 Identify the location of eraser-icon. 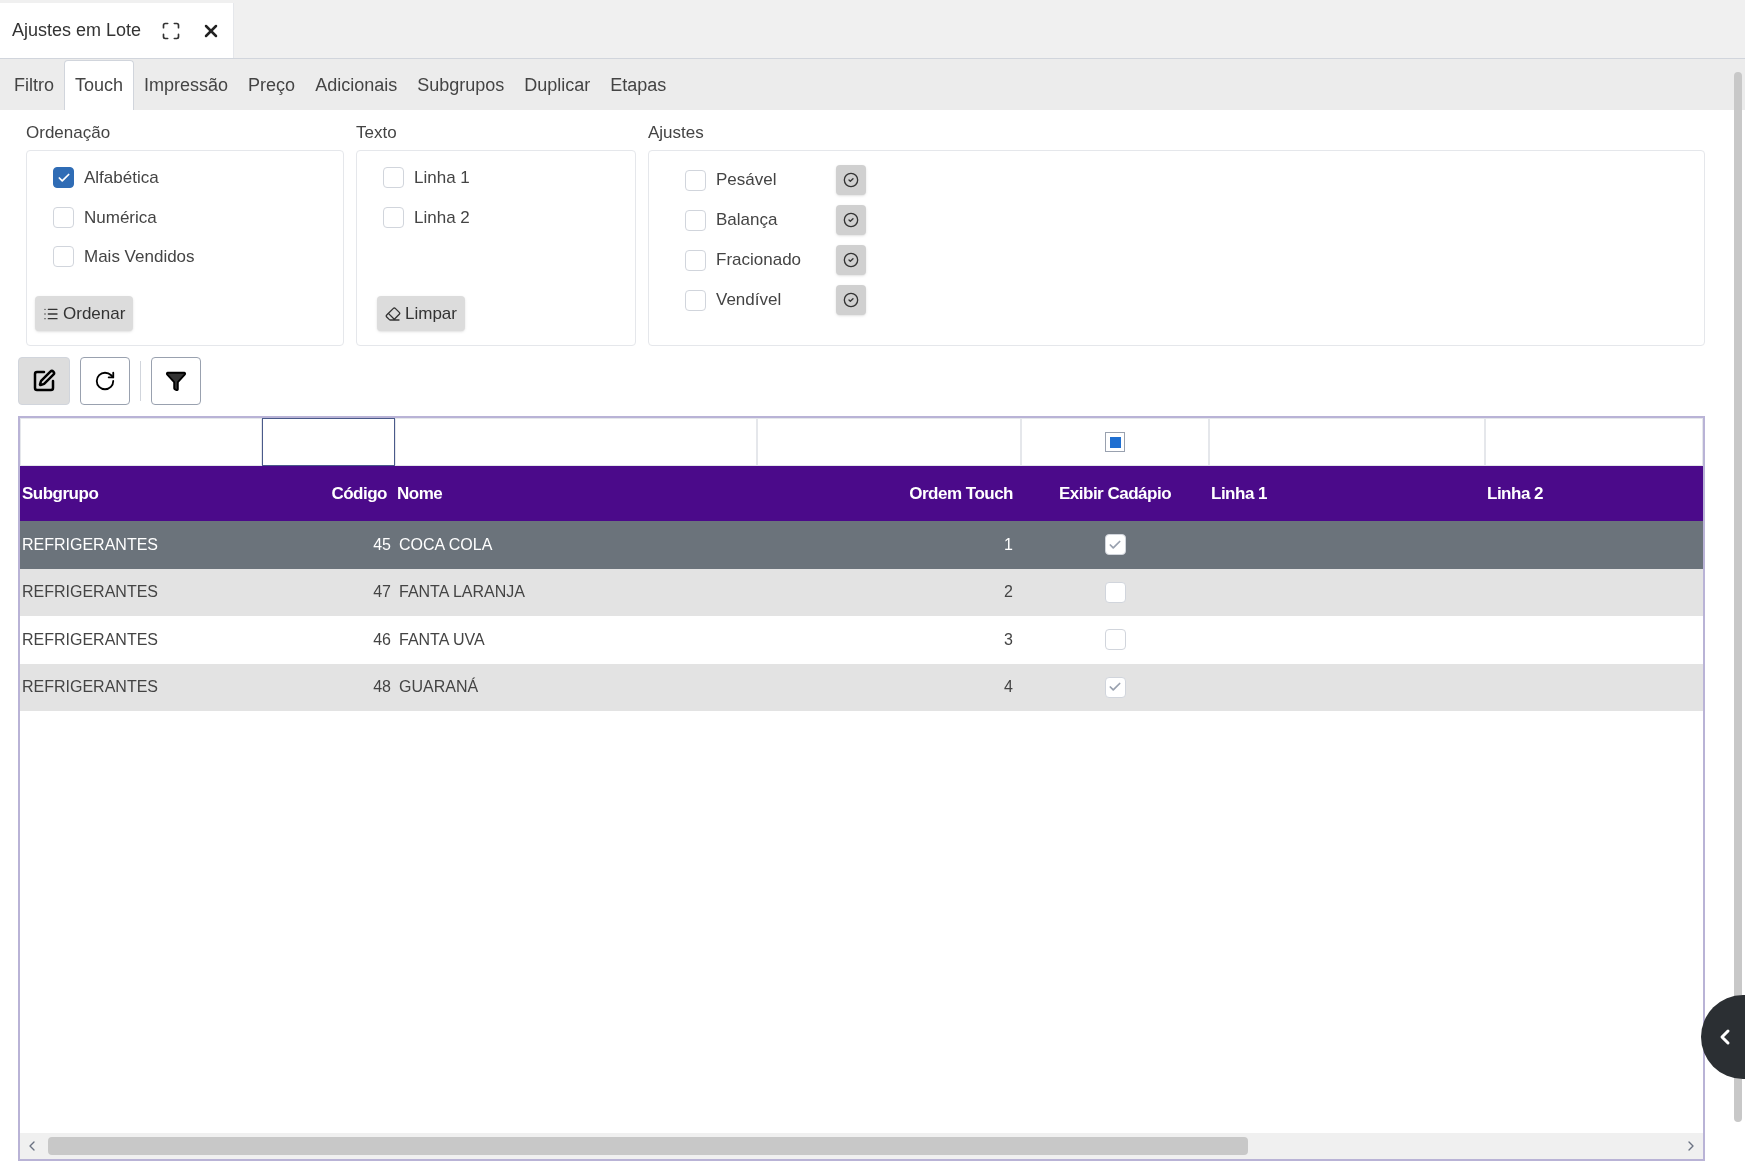
(393, 313).